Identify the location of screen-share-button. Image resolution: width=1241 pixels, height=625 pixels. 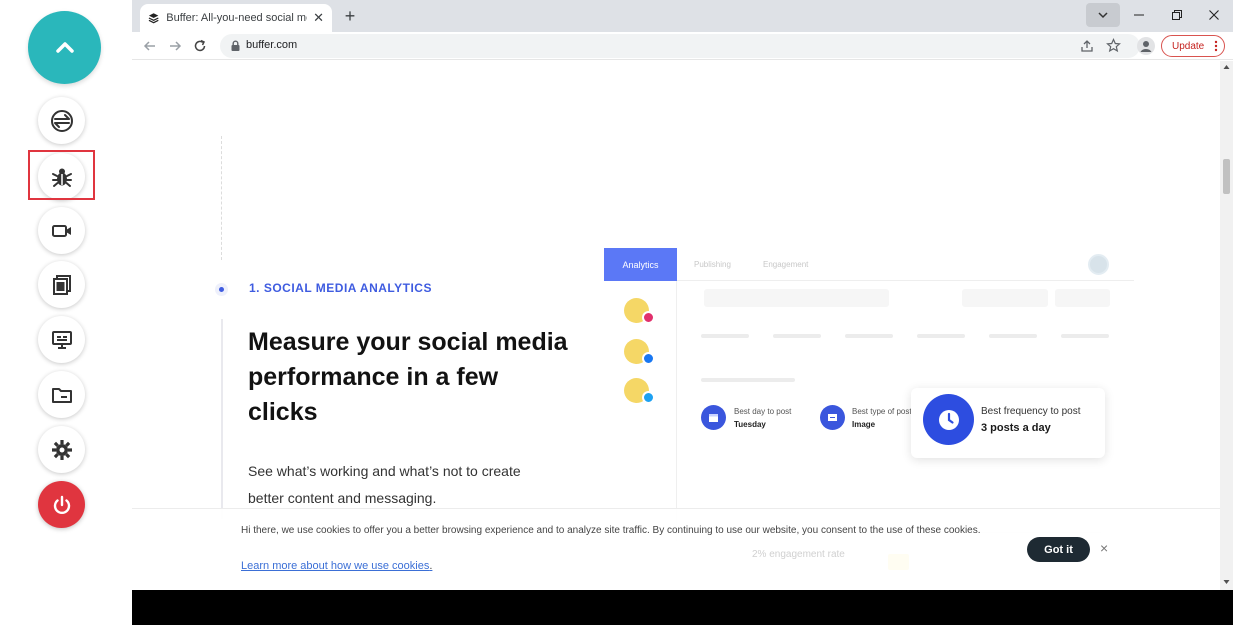
(61, 339).